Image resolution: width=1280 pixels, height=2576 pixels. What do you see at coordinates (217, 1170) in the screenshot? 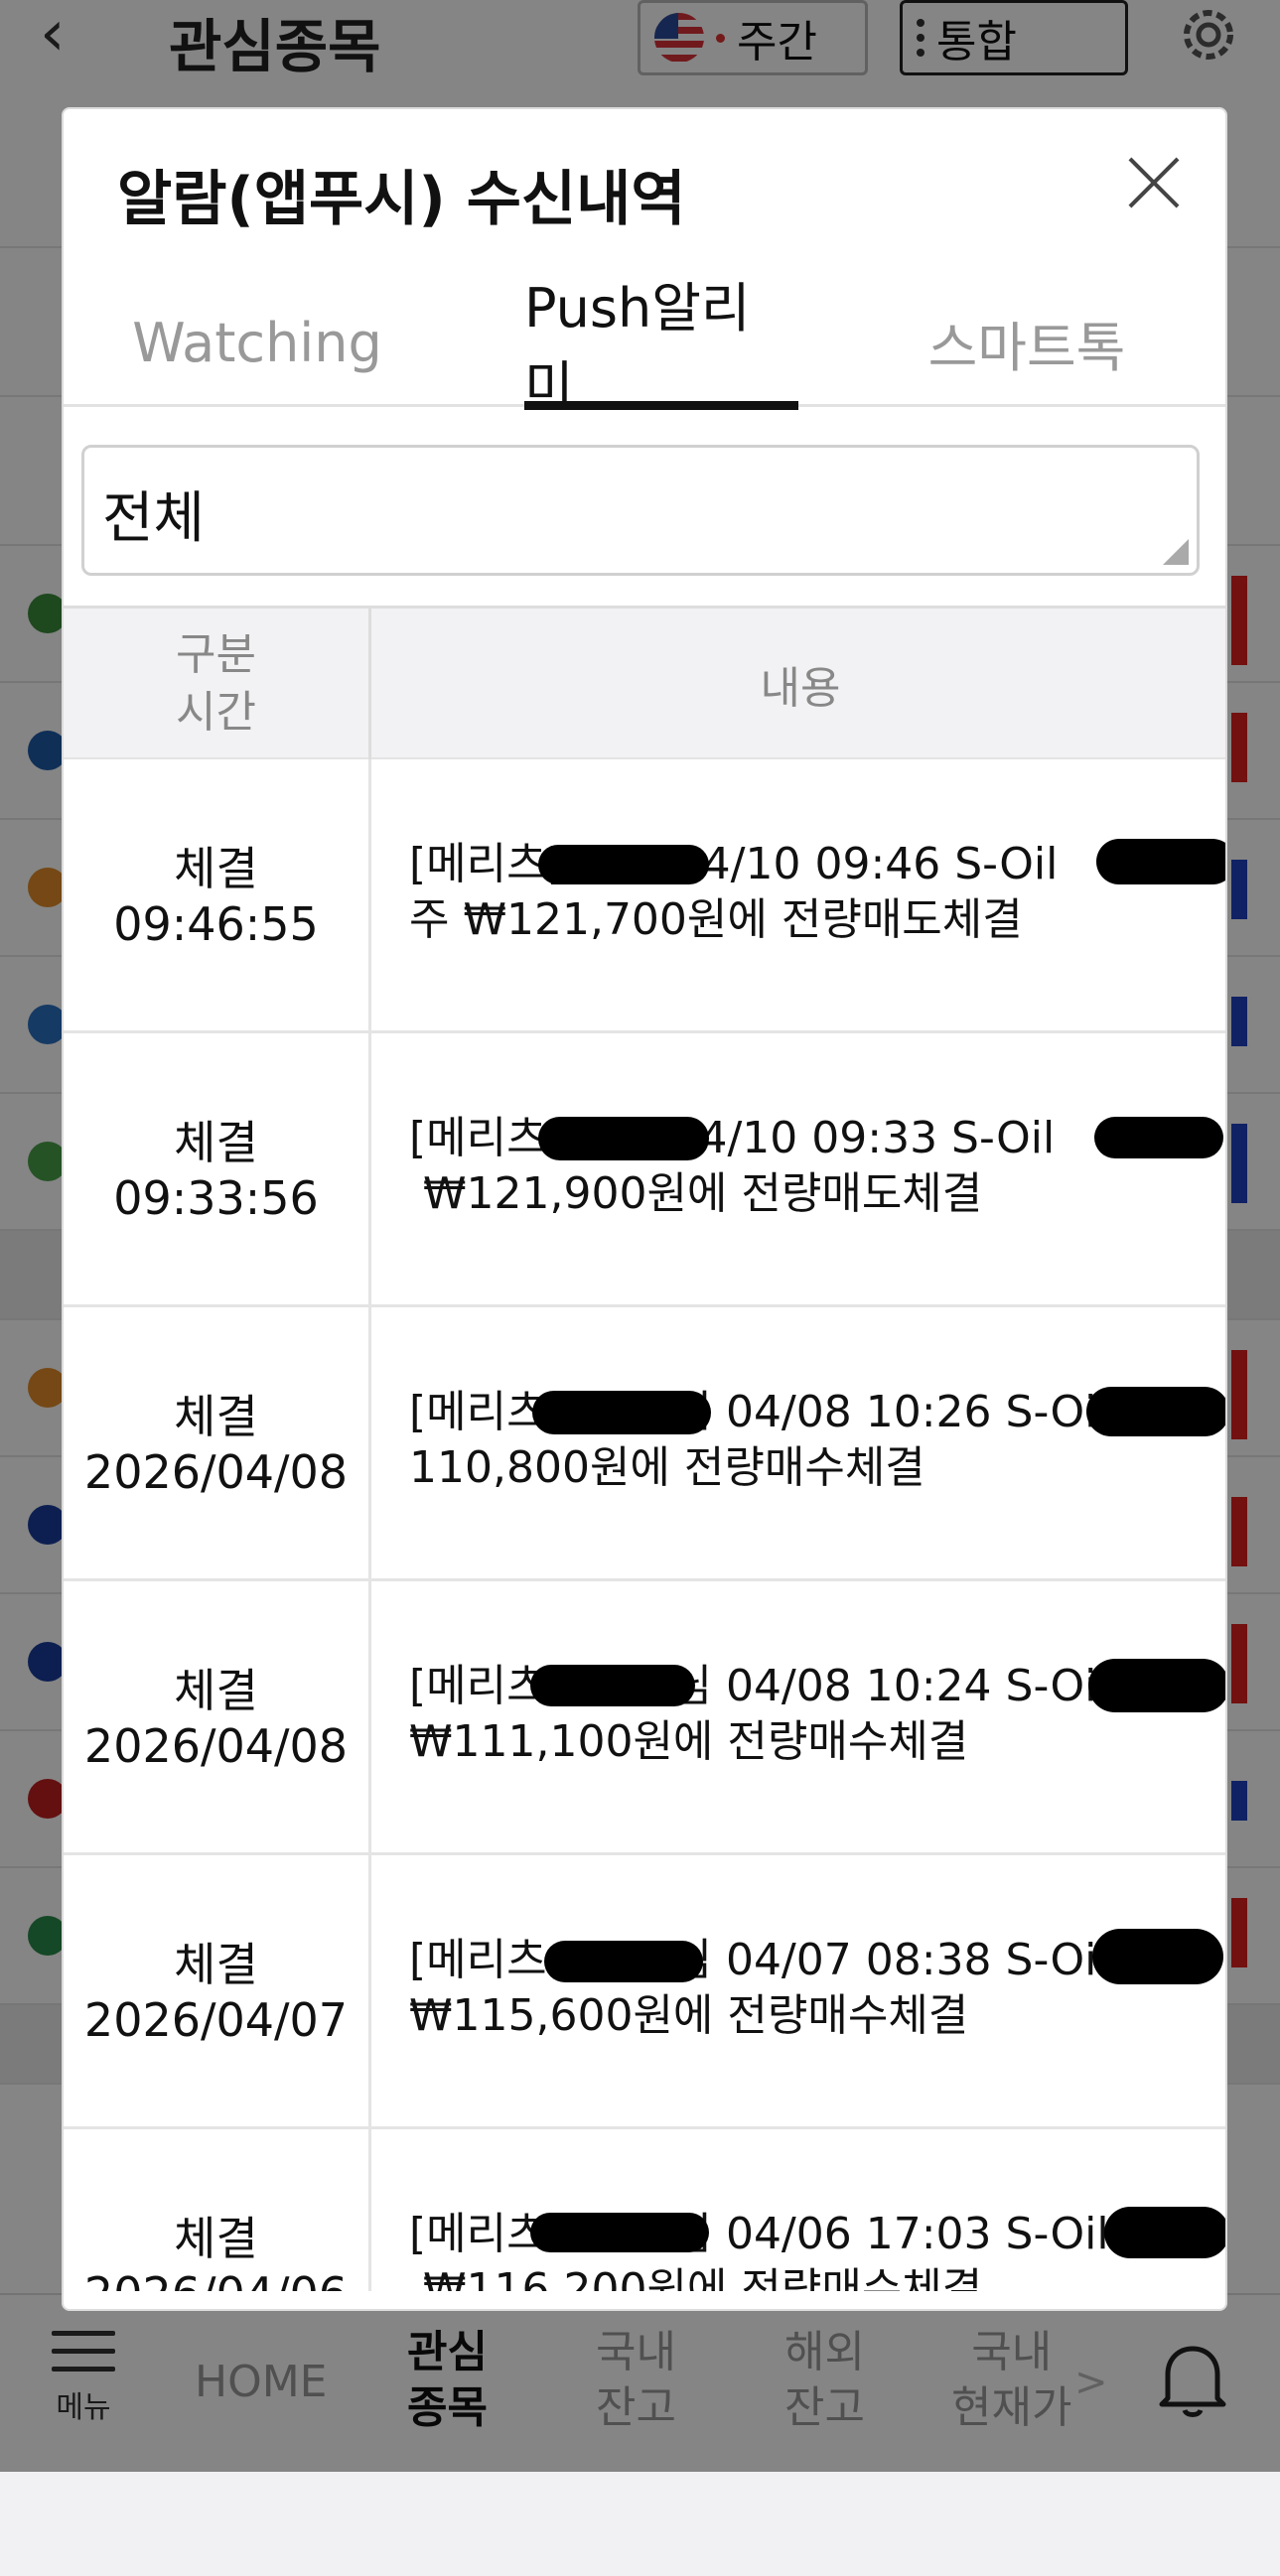
I see `type-time-cell: 체결 09:33:56` at bounding box center [217, 1170].